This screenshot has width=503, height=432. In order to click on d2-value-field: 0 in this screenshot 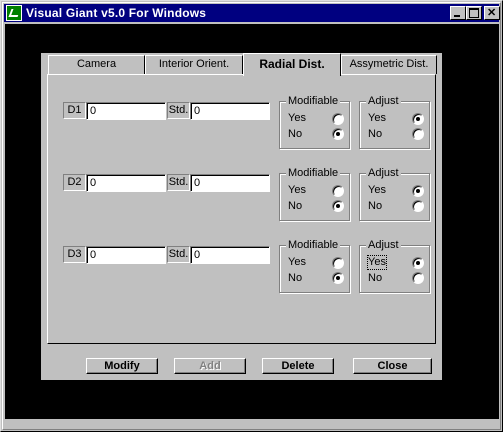, I will do `click(126, 183)`.